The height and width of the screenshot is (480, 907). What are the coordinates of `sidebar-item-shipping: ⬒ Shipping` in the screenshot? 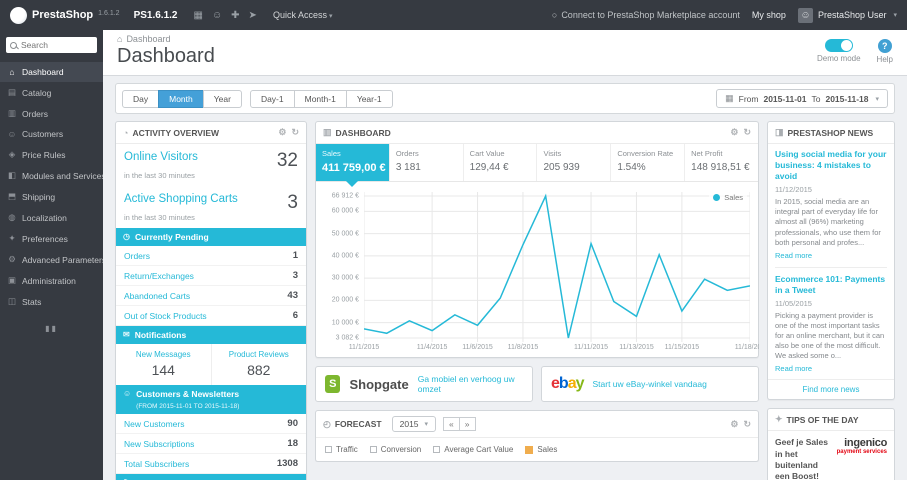 It's located at (51, 196).